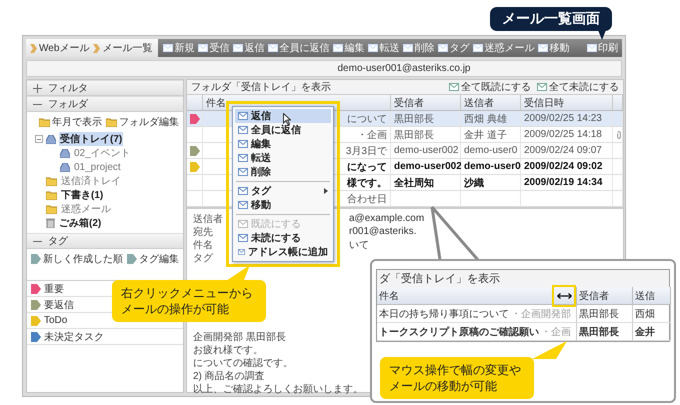 The width and height of the screenshot is (680, 405). What do you see at coordinates (578, 87) in the screenshot?
I see `mark-read-link: 全て未読にする` at bounding box center [578, 87].